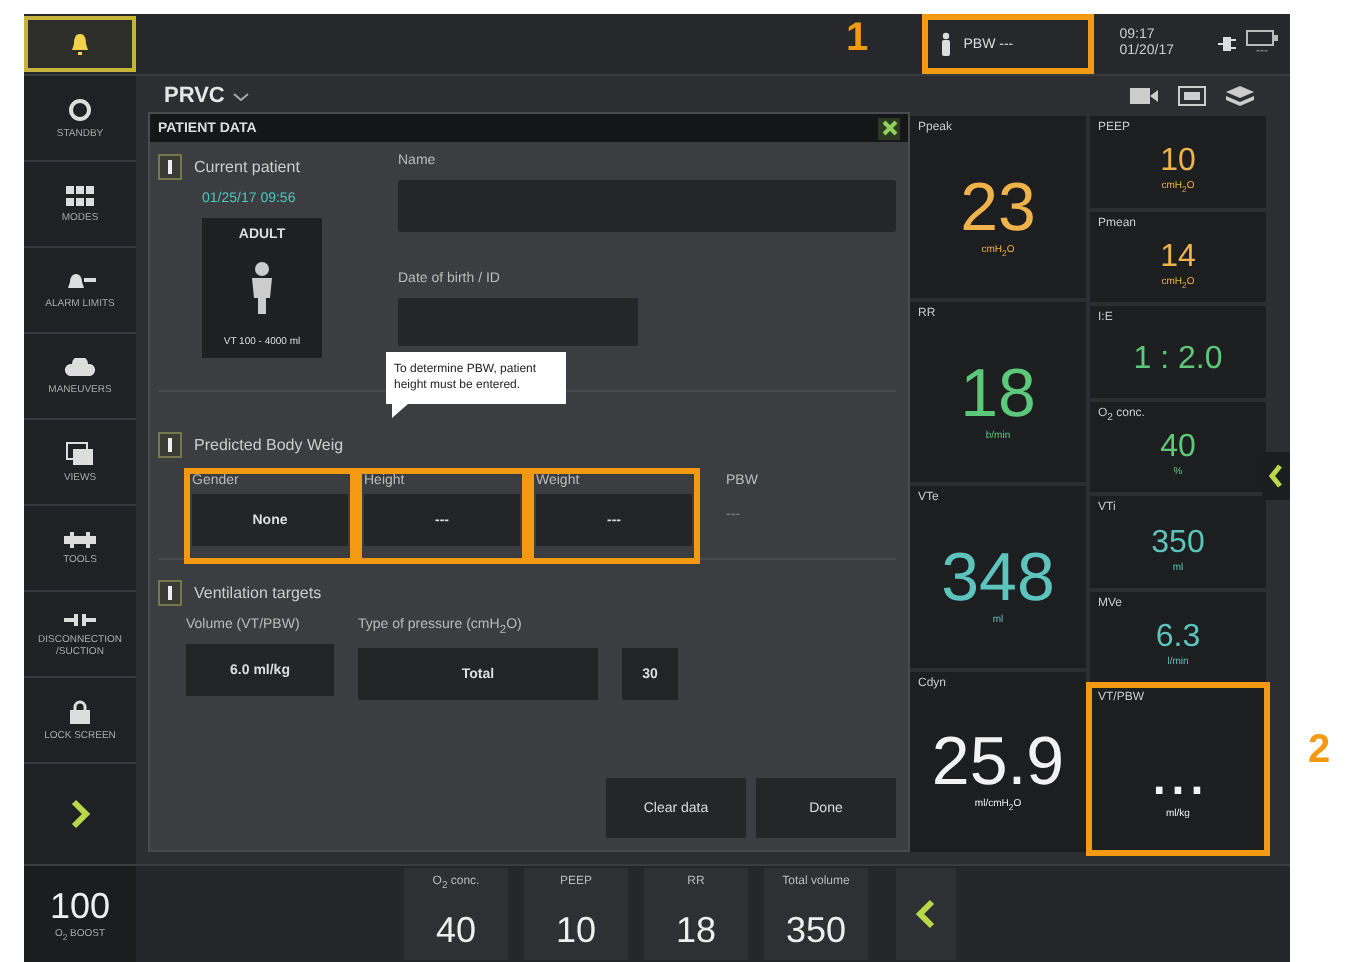 This screenshot has height=962, width=1366. What do you see at coordinates (80, 619) in the screenshot?
I see `tube-icon` at bounding box center [80, 619].